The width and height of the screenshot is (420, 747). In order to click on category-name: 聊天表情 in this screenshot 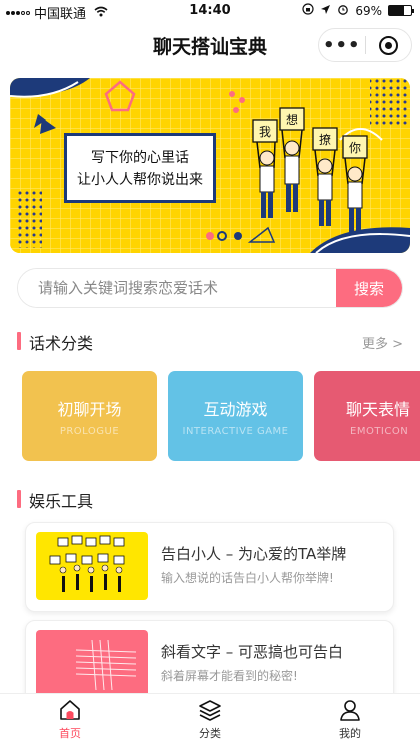, I will do `click(378, 409)`.